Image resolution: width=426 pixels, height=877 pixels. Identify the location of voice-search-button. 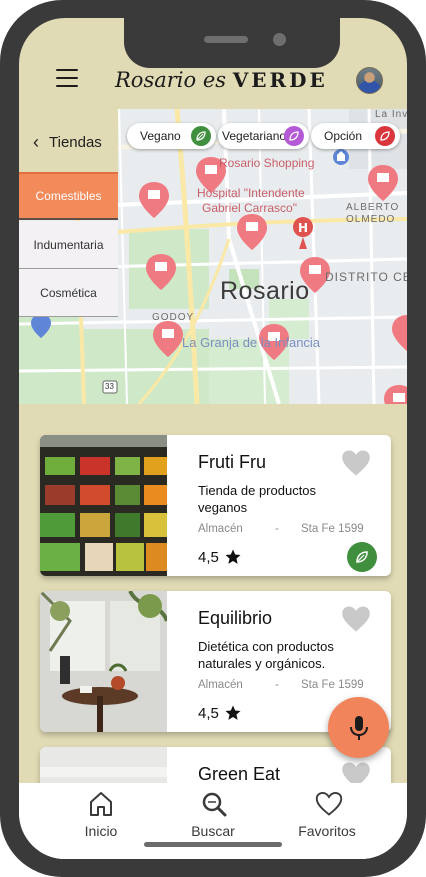
(358, 727).